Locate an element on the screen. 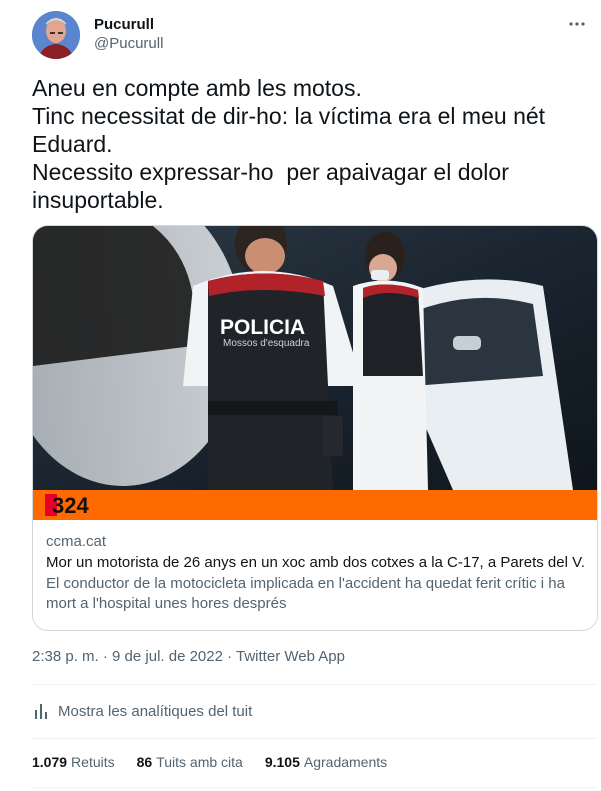 The width and height of the screenshot is (601, 791). stat-retweets: 1.079 Retuits is located at coordinates (73, 762).